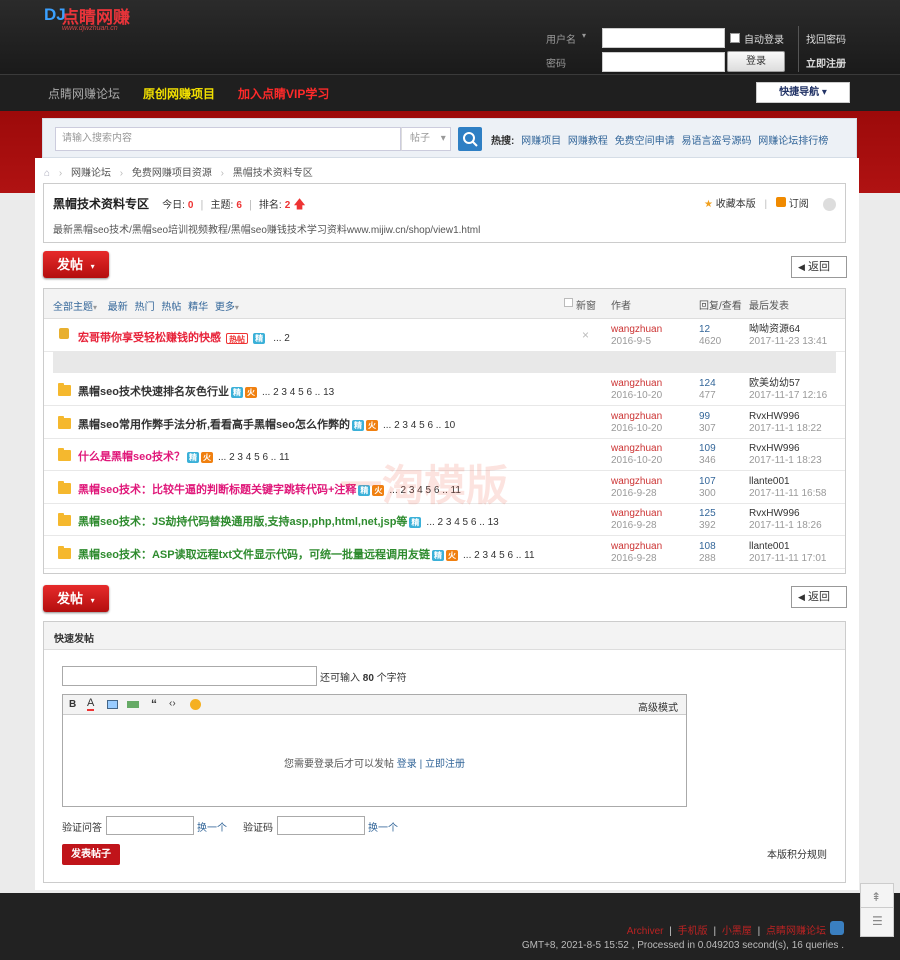  What do you see at coordinates (217, 490) in the screenshot?
I see `thread-title: 黑帽seo技术：比较牛逼的判断标题关键字跳转代码+注释` at bounding box center [217, 490].